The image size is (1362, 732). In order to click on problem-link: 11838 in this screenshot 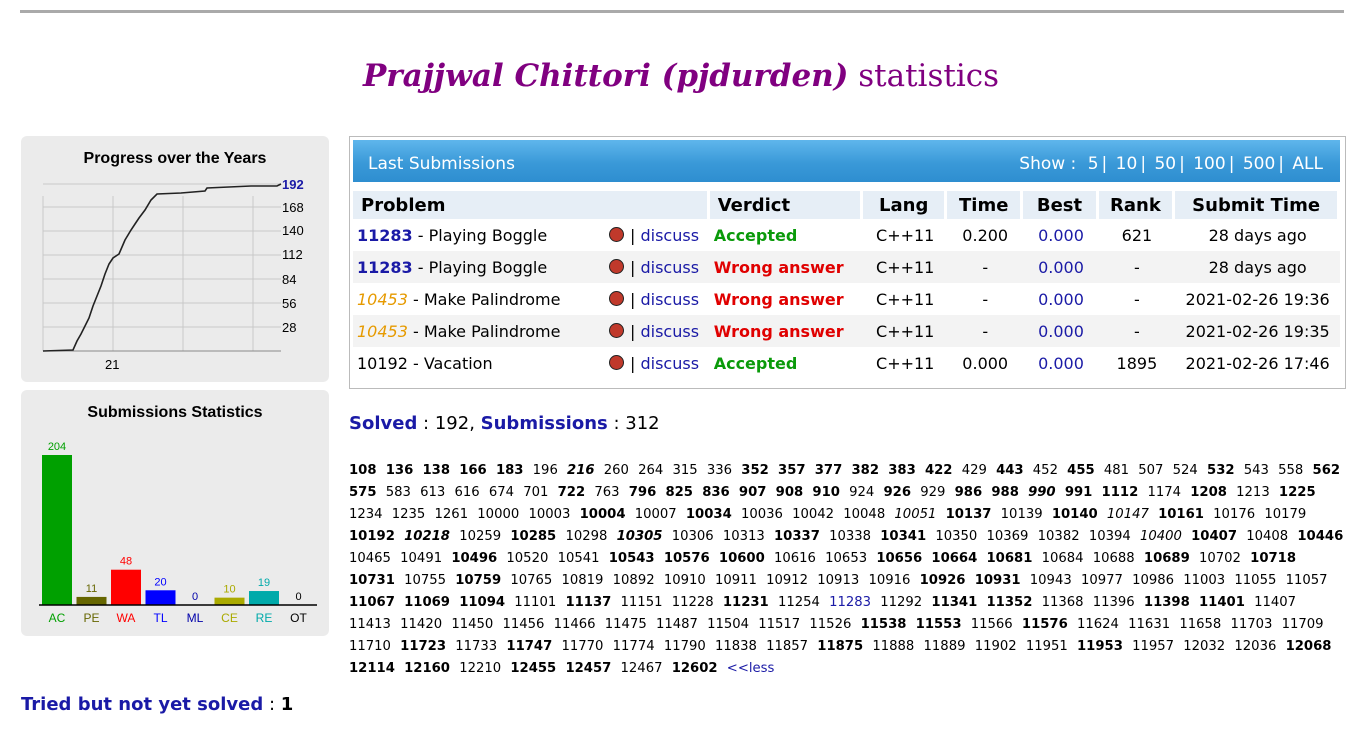, I will do `click(736, 646)`.